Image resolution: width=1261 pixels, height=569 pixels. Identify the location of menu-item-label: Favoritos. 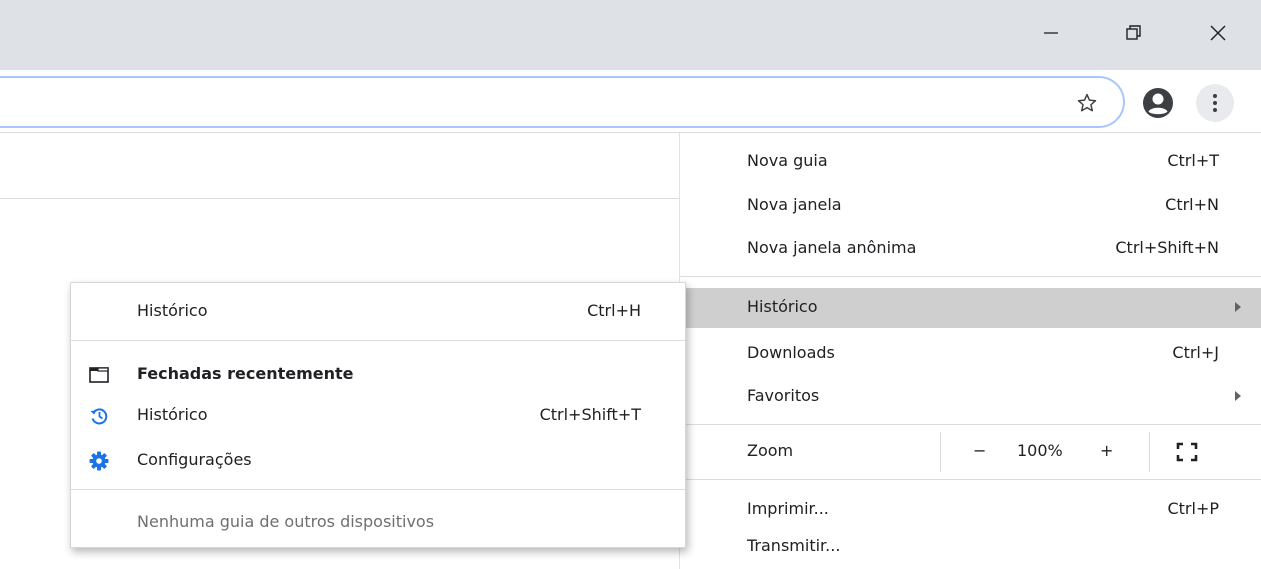
(783, 395).